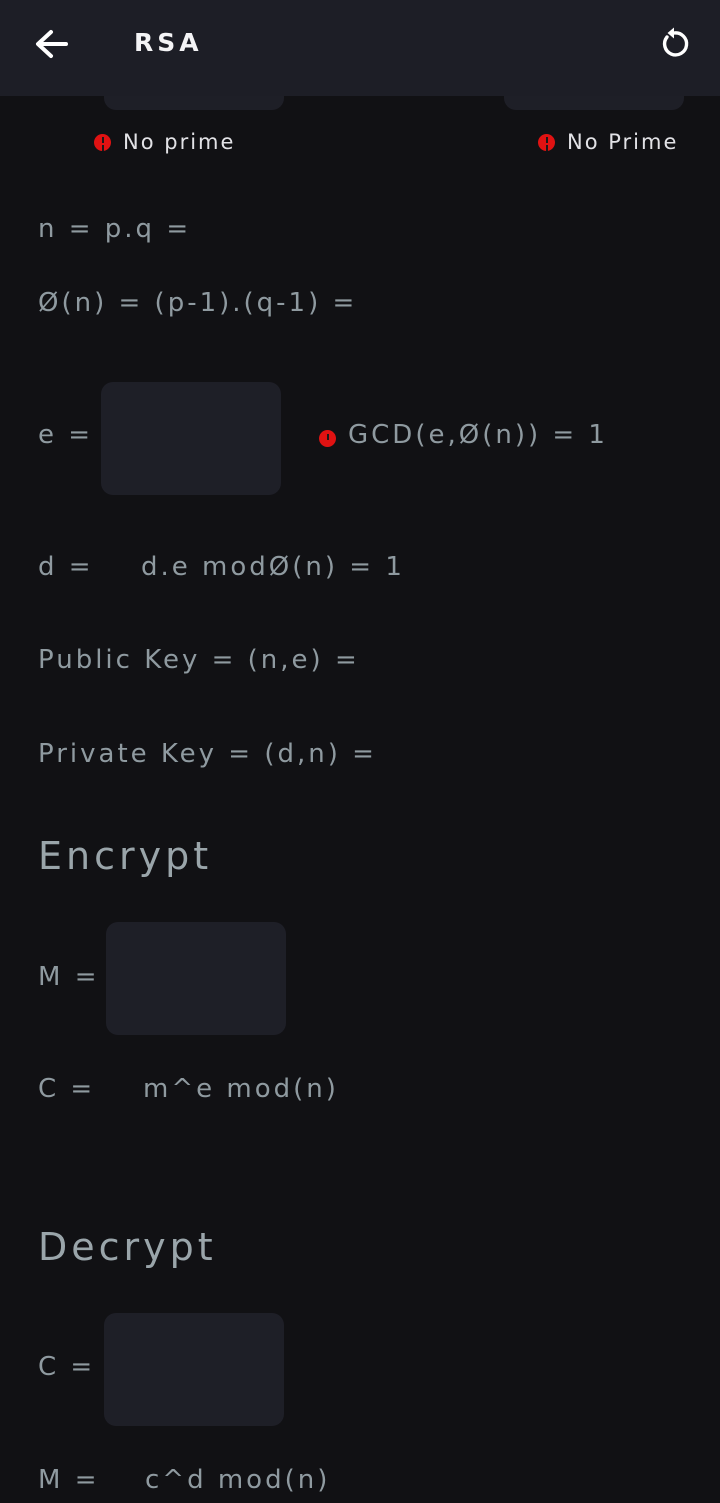  Describe the element at coordinates (66, 567) in the screenshot. I see `d-label: d =` at that location.